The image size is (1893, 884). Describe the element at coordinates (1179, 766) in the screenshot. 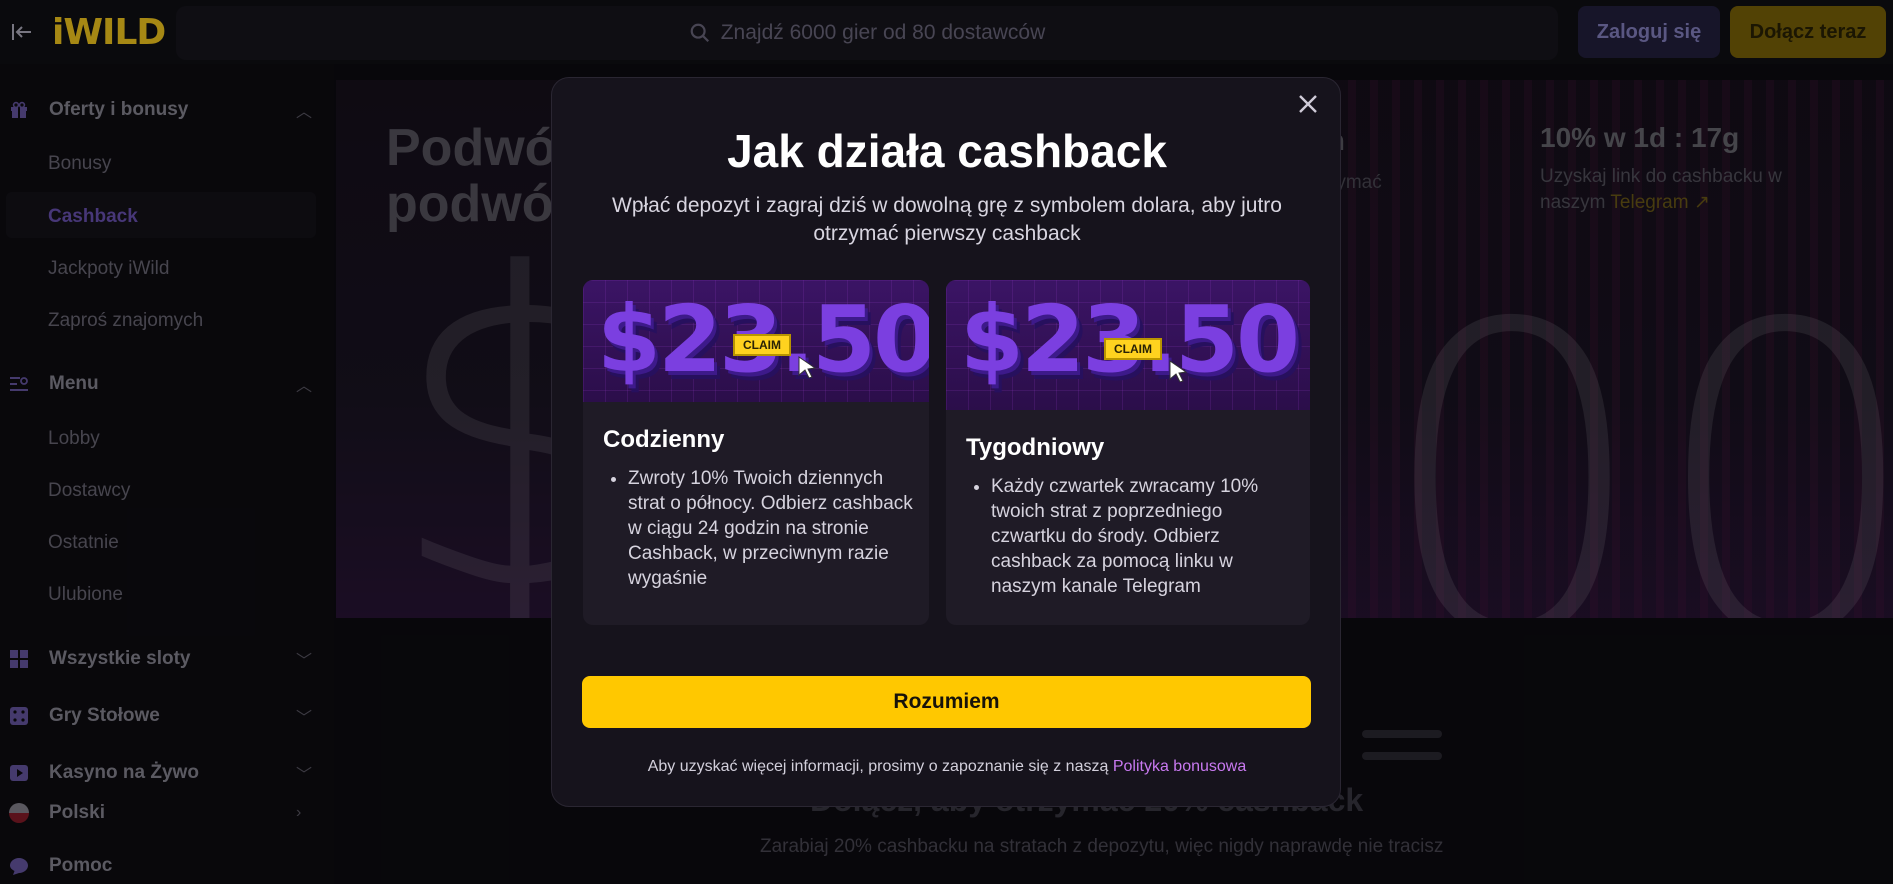

I see `bonus-policy-link: Polityka bonusowa` at that location.